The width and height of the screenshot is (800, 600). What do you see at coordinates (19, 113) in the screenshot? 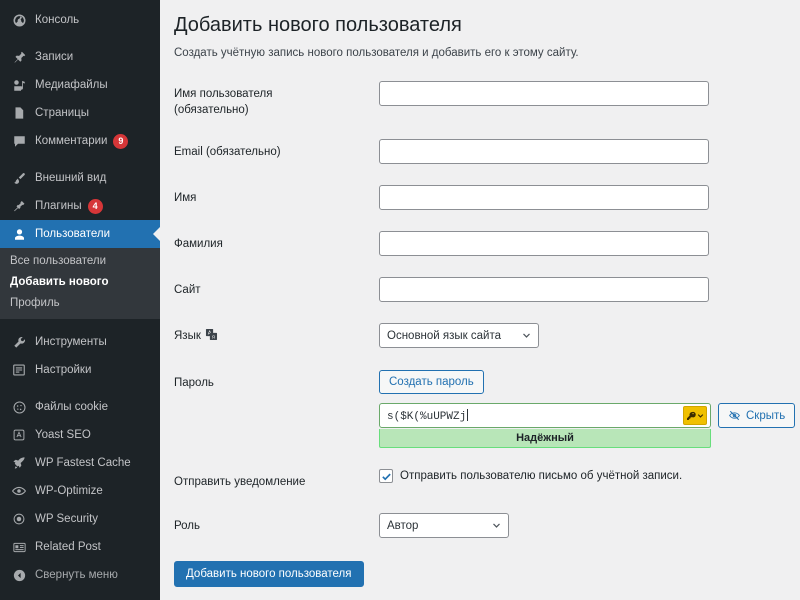
I see `pages-icon` at bounding box center [19, 113].